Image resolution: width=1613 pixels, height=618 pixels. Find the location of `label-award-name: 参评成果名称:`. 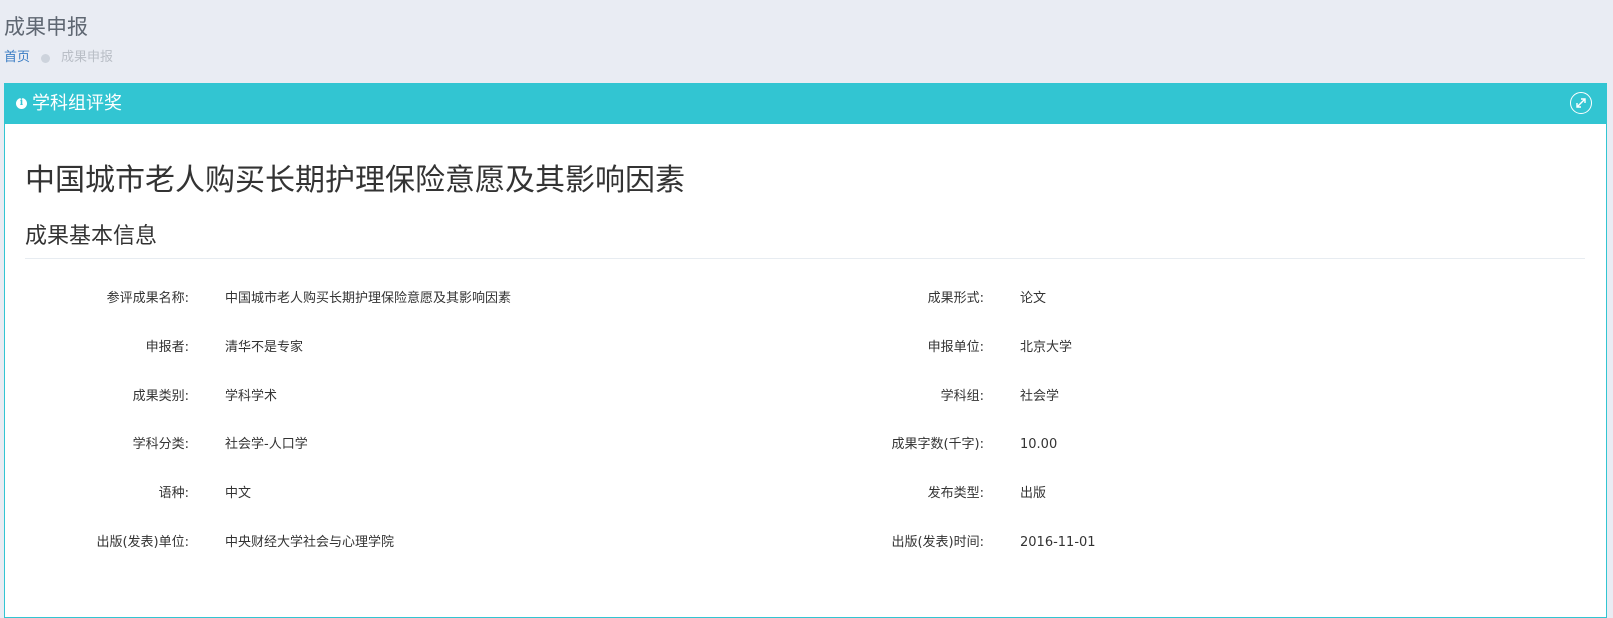

label-award-name: 参评成果名称: is located at coordinates (147, 298).